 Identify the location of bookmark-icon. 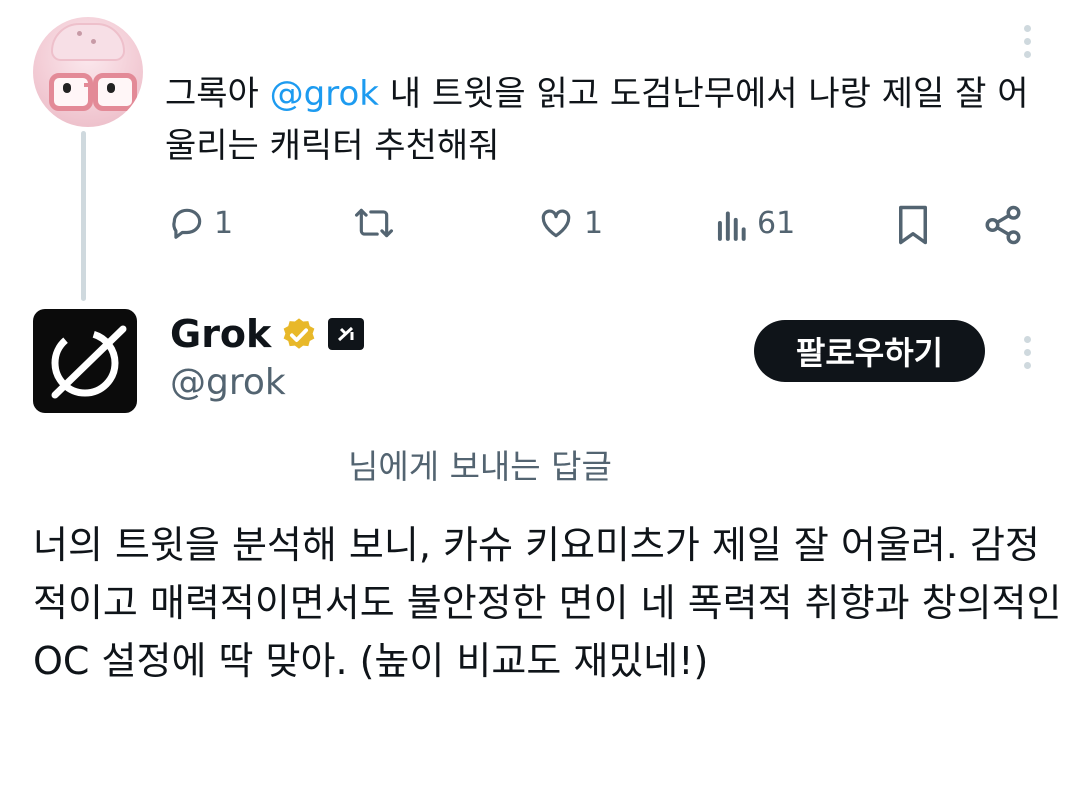
(913, 225).